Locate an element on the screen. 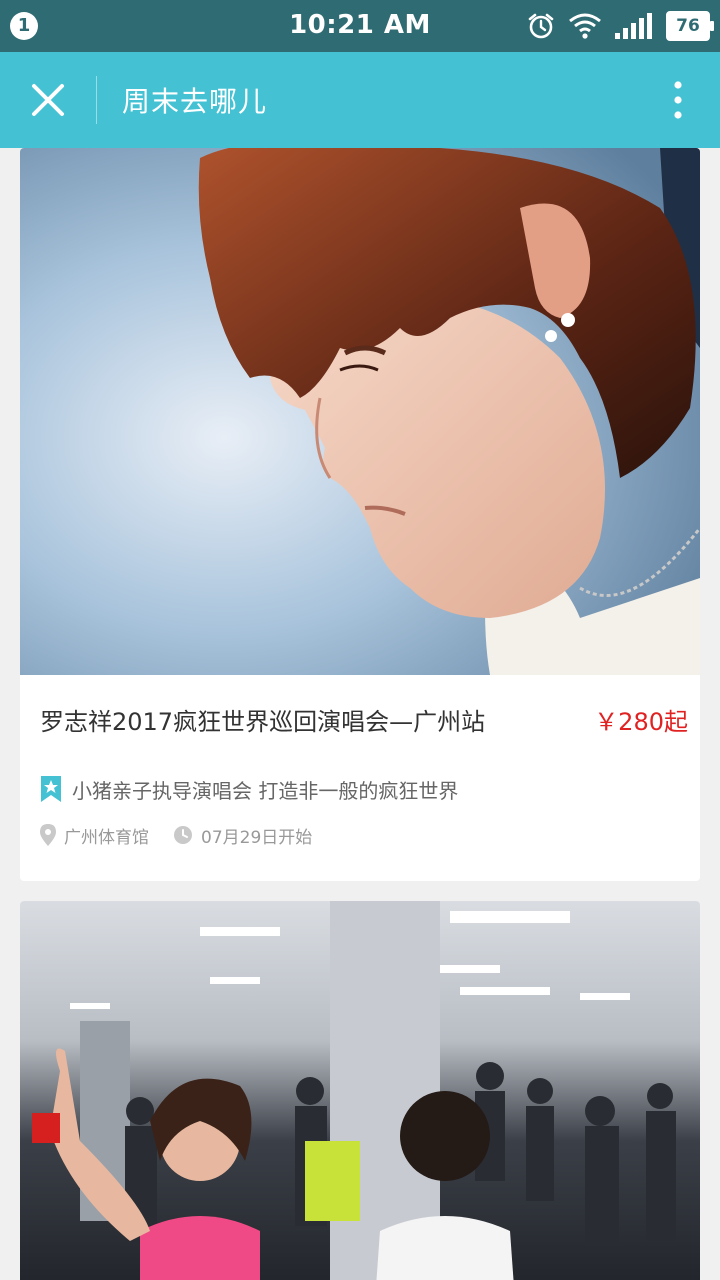 The image size is (720, 1280). more-vertical-icon is located at coordinates (678, 100).